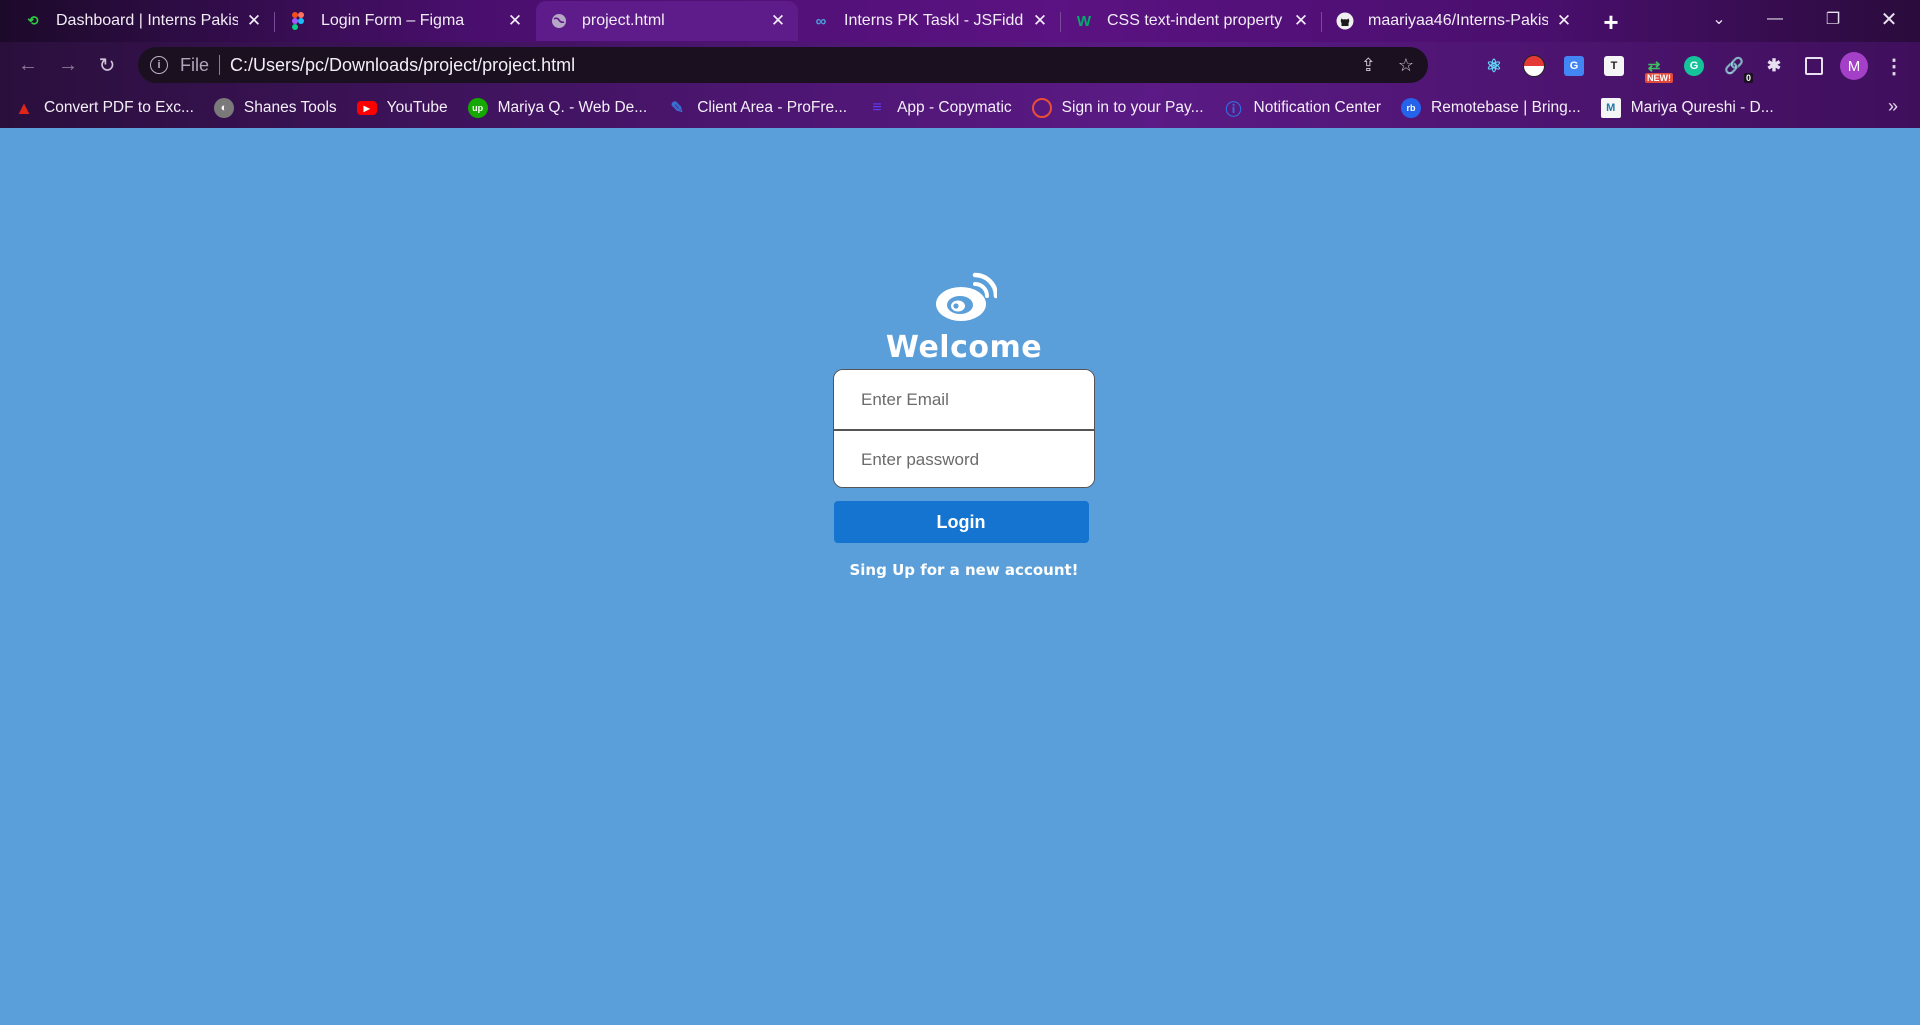 The height and width of the screenshot is (1025, 1920). What do you see at coordinates (877, 107) in the screenshot?
I see `copymatic-icon: ≡` at bounding box center [877, 107].